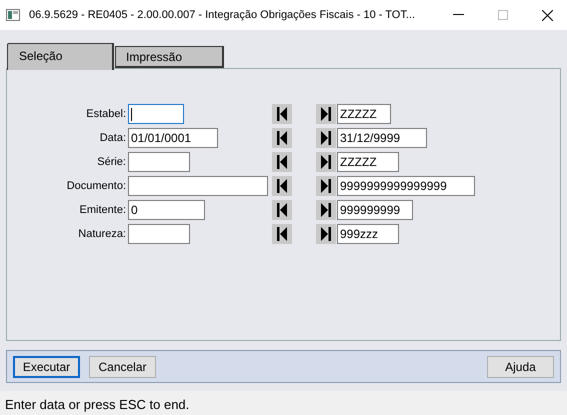  I want to click on field-label: Documento:, so click(96, 186).